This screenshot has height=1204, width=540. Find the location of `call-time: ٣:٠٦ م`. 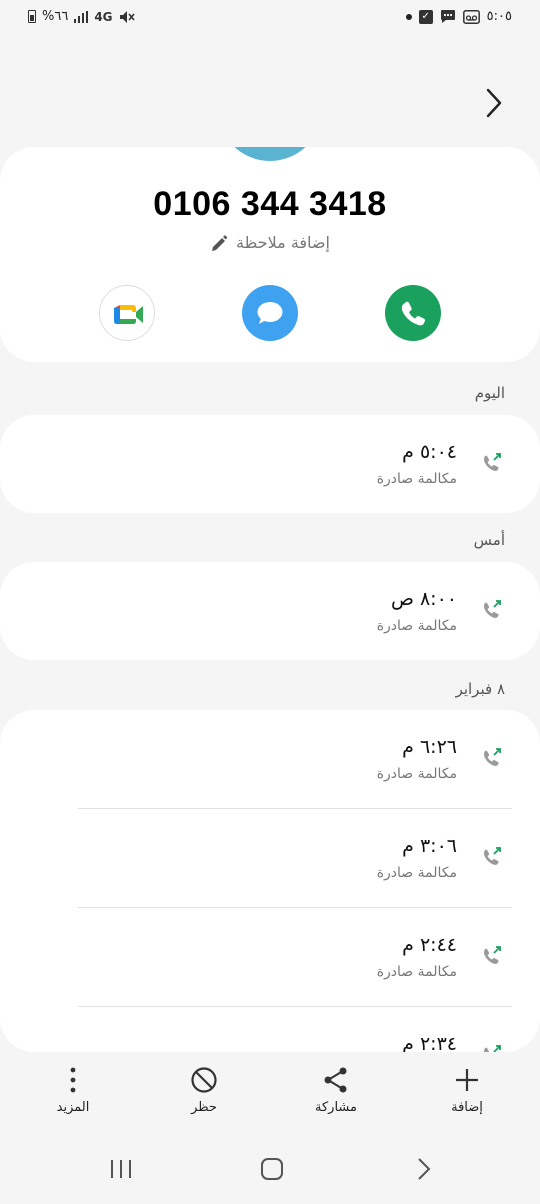

call-time: ٣:٠٦ م is located at coordinates (429, 846).